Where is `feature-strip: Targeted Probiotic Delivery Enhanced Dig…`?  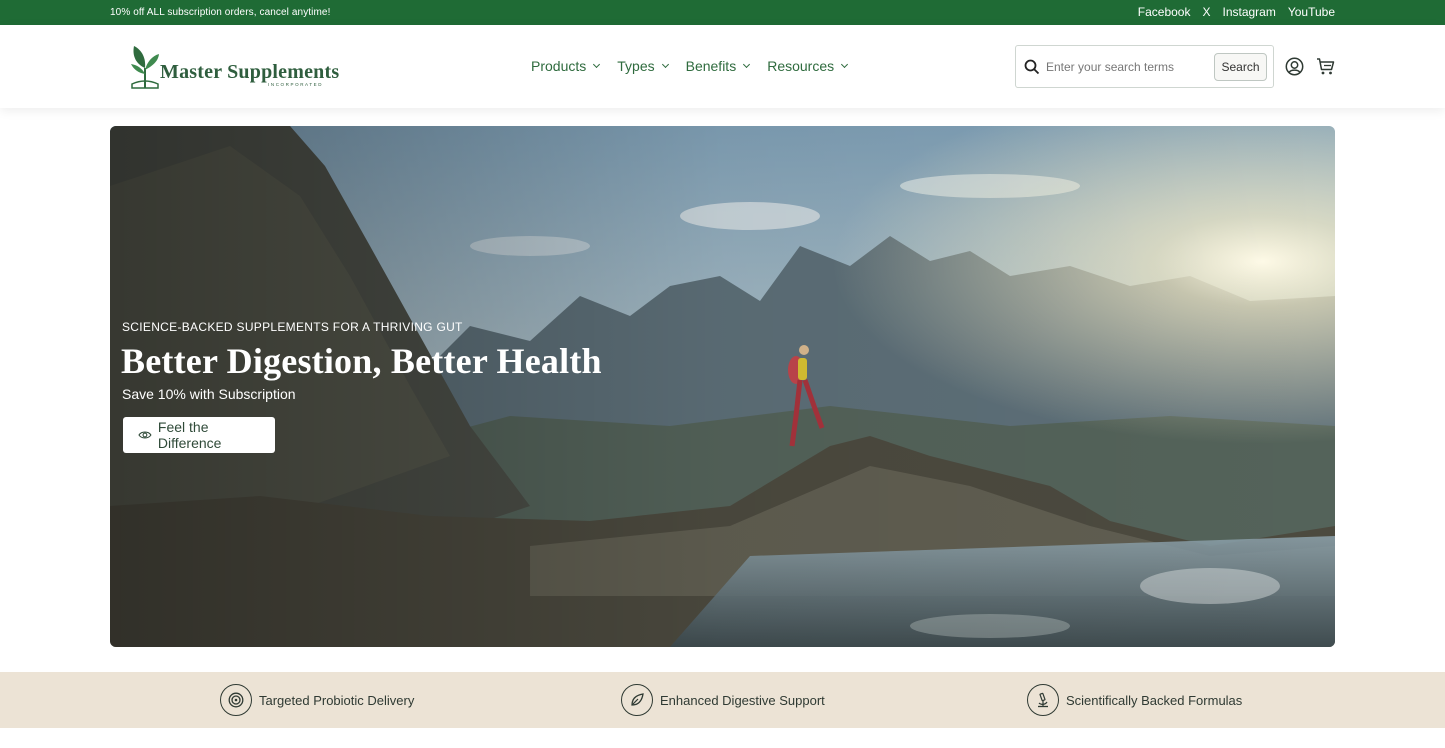 feature-strip: Targeted Probiotic Delivery Enhanced Dig… is located at coordinates (722, 700).